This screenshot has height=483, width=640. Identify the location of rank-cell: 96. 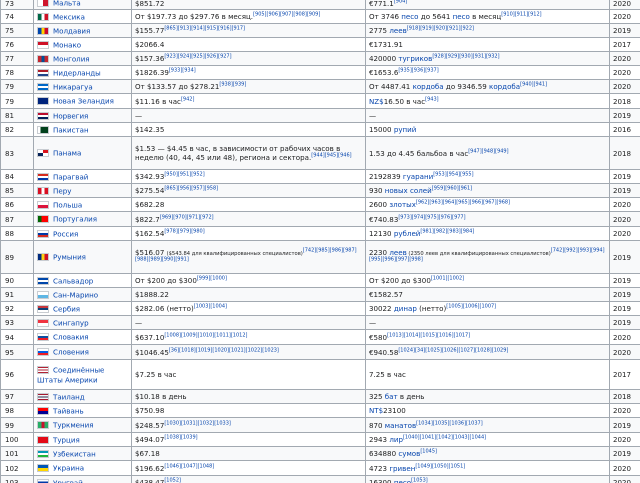
(17, 374).